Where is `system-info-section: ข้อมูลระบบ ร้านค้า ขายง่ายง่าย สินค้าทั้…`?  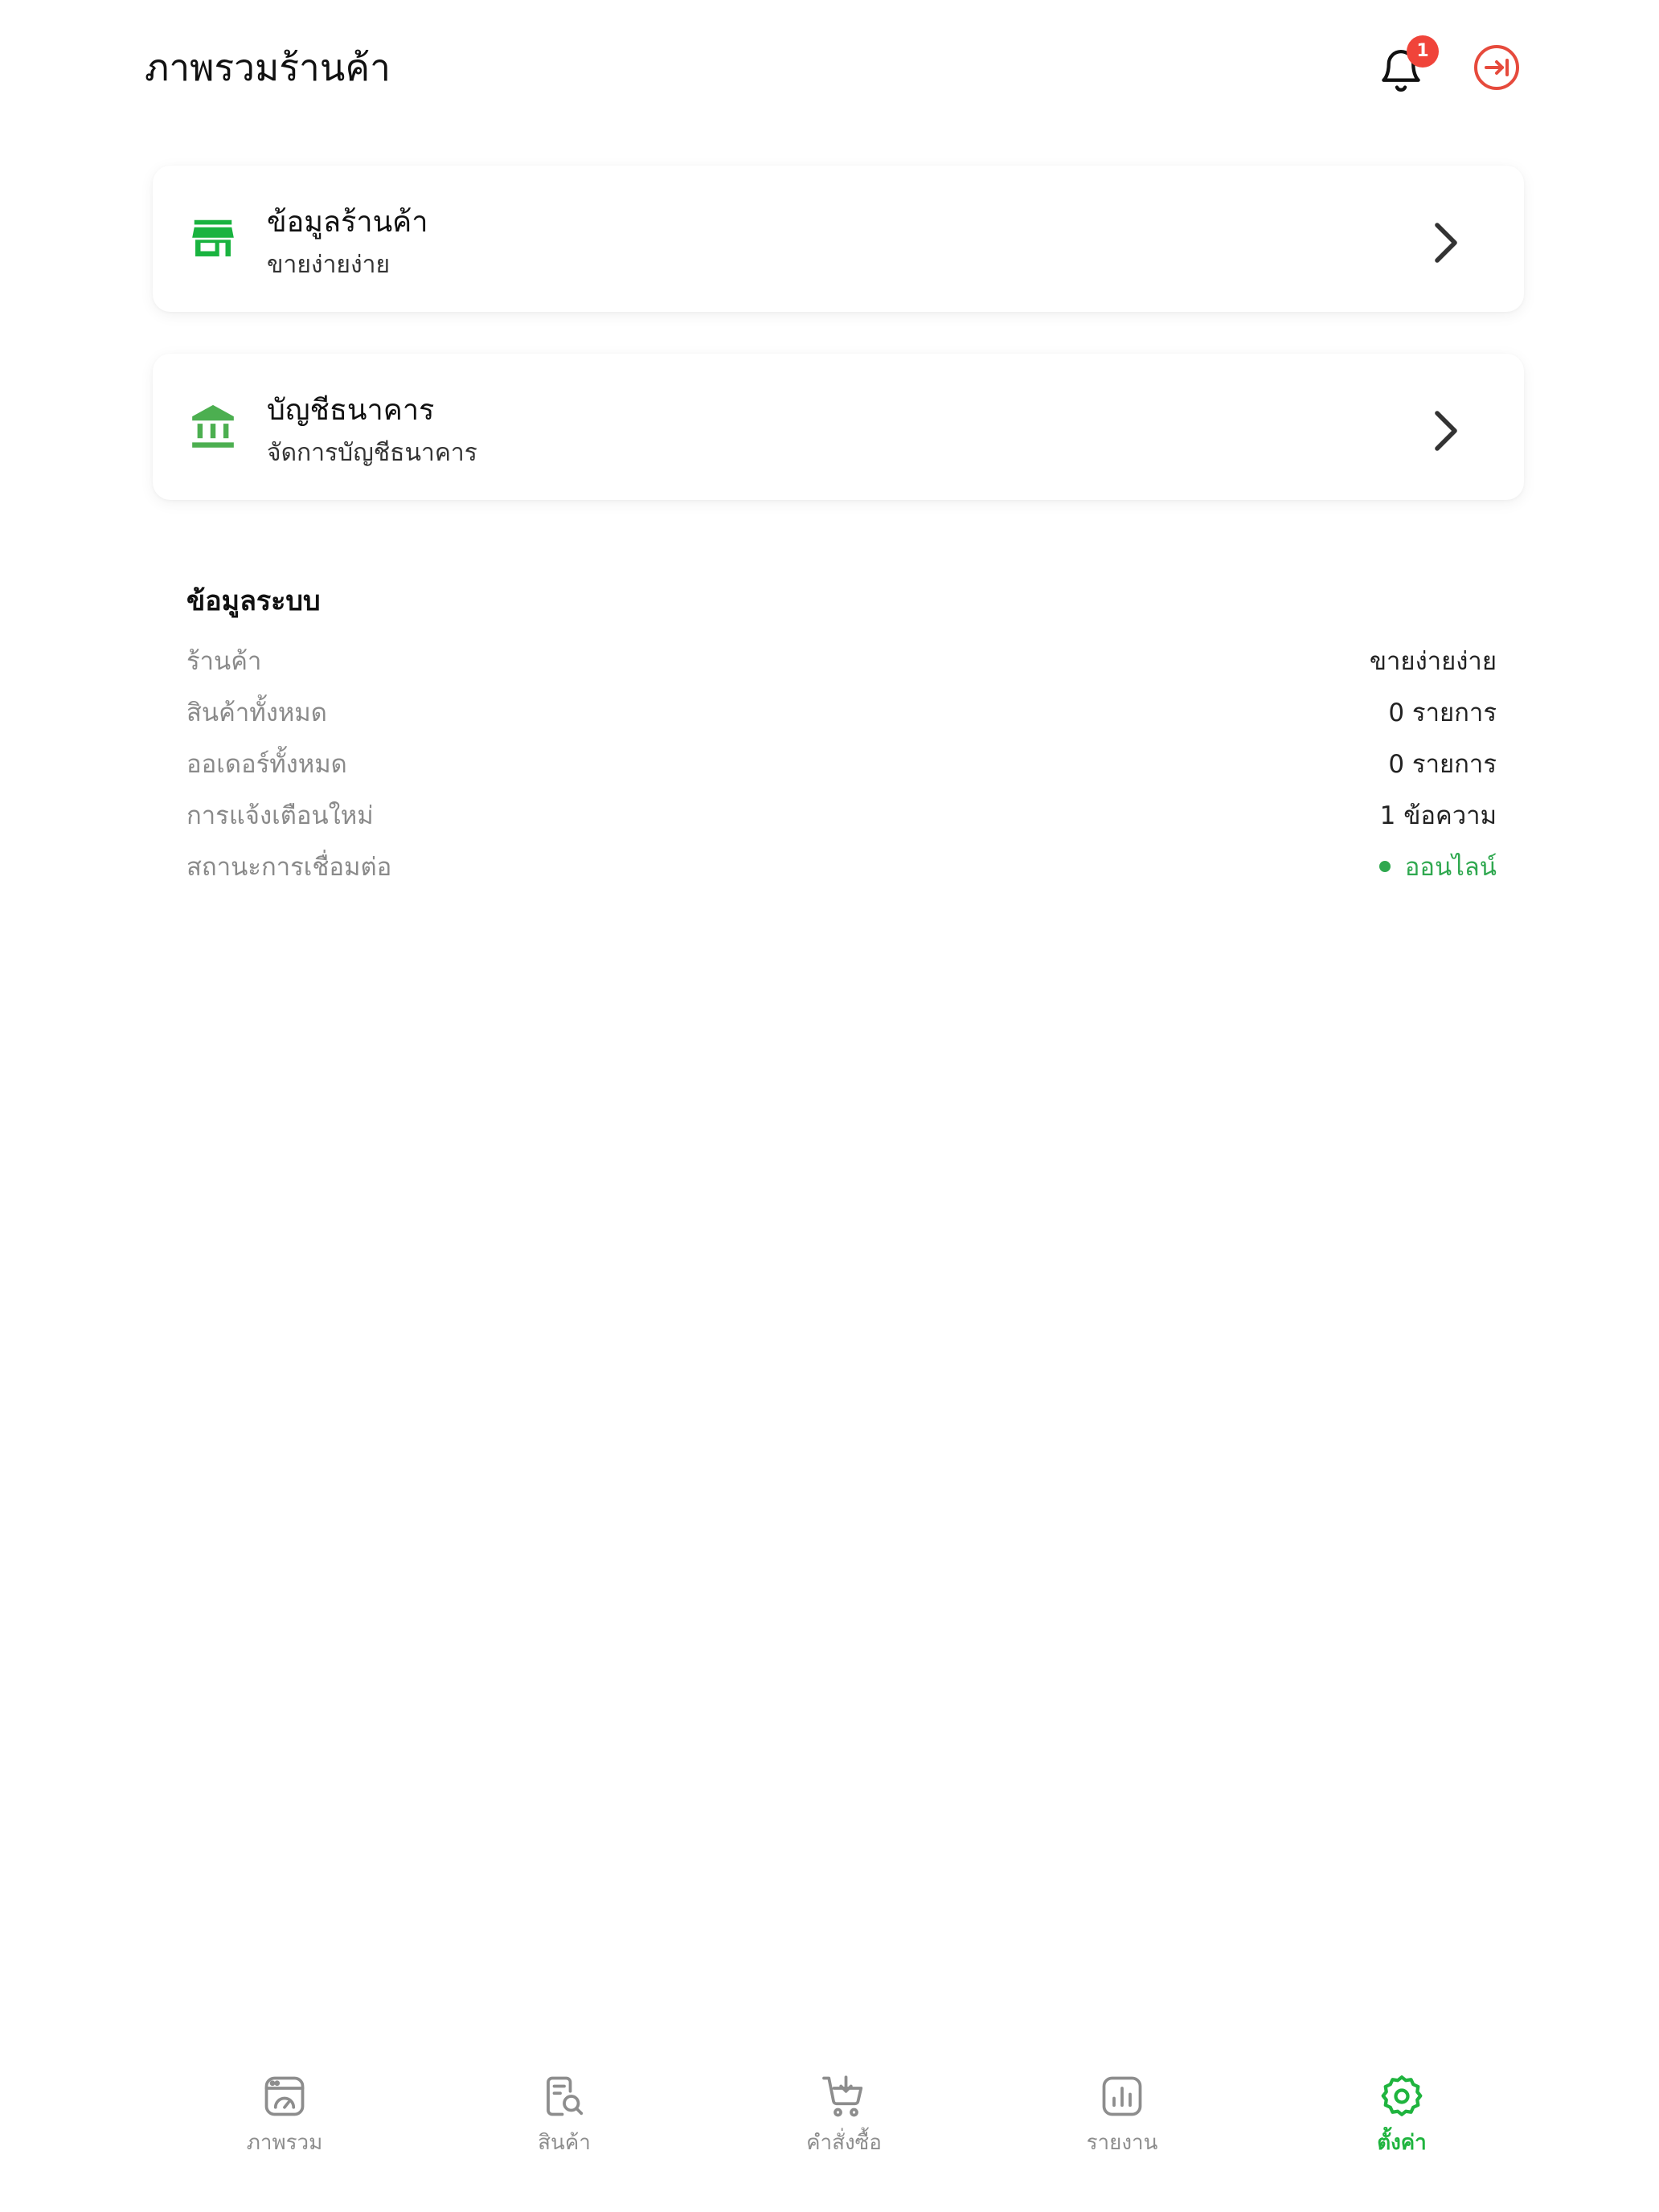 system-info-section: ข้อมูลระบบ ร้านค้า ขายง่ายง่าย สินค้าทั้… is located at coordinates (842, 735).